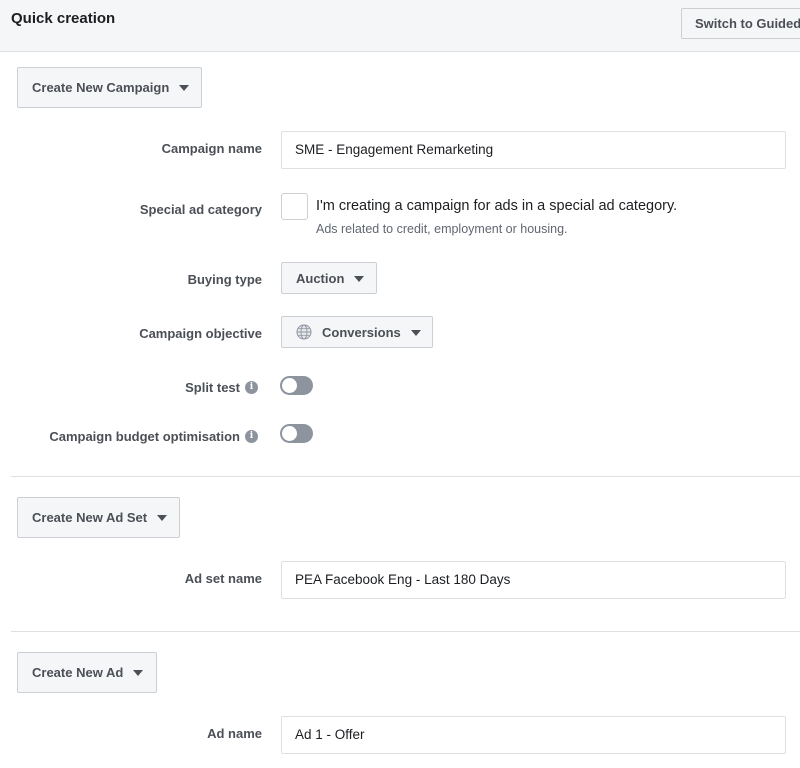  I want to click on create-new-ad-set-dropdown: Create New Ad Set, so click(98, 517).